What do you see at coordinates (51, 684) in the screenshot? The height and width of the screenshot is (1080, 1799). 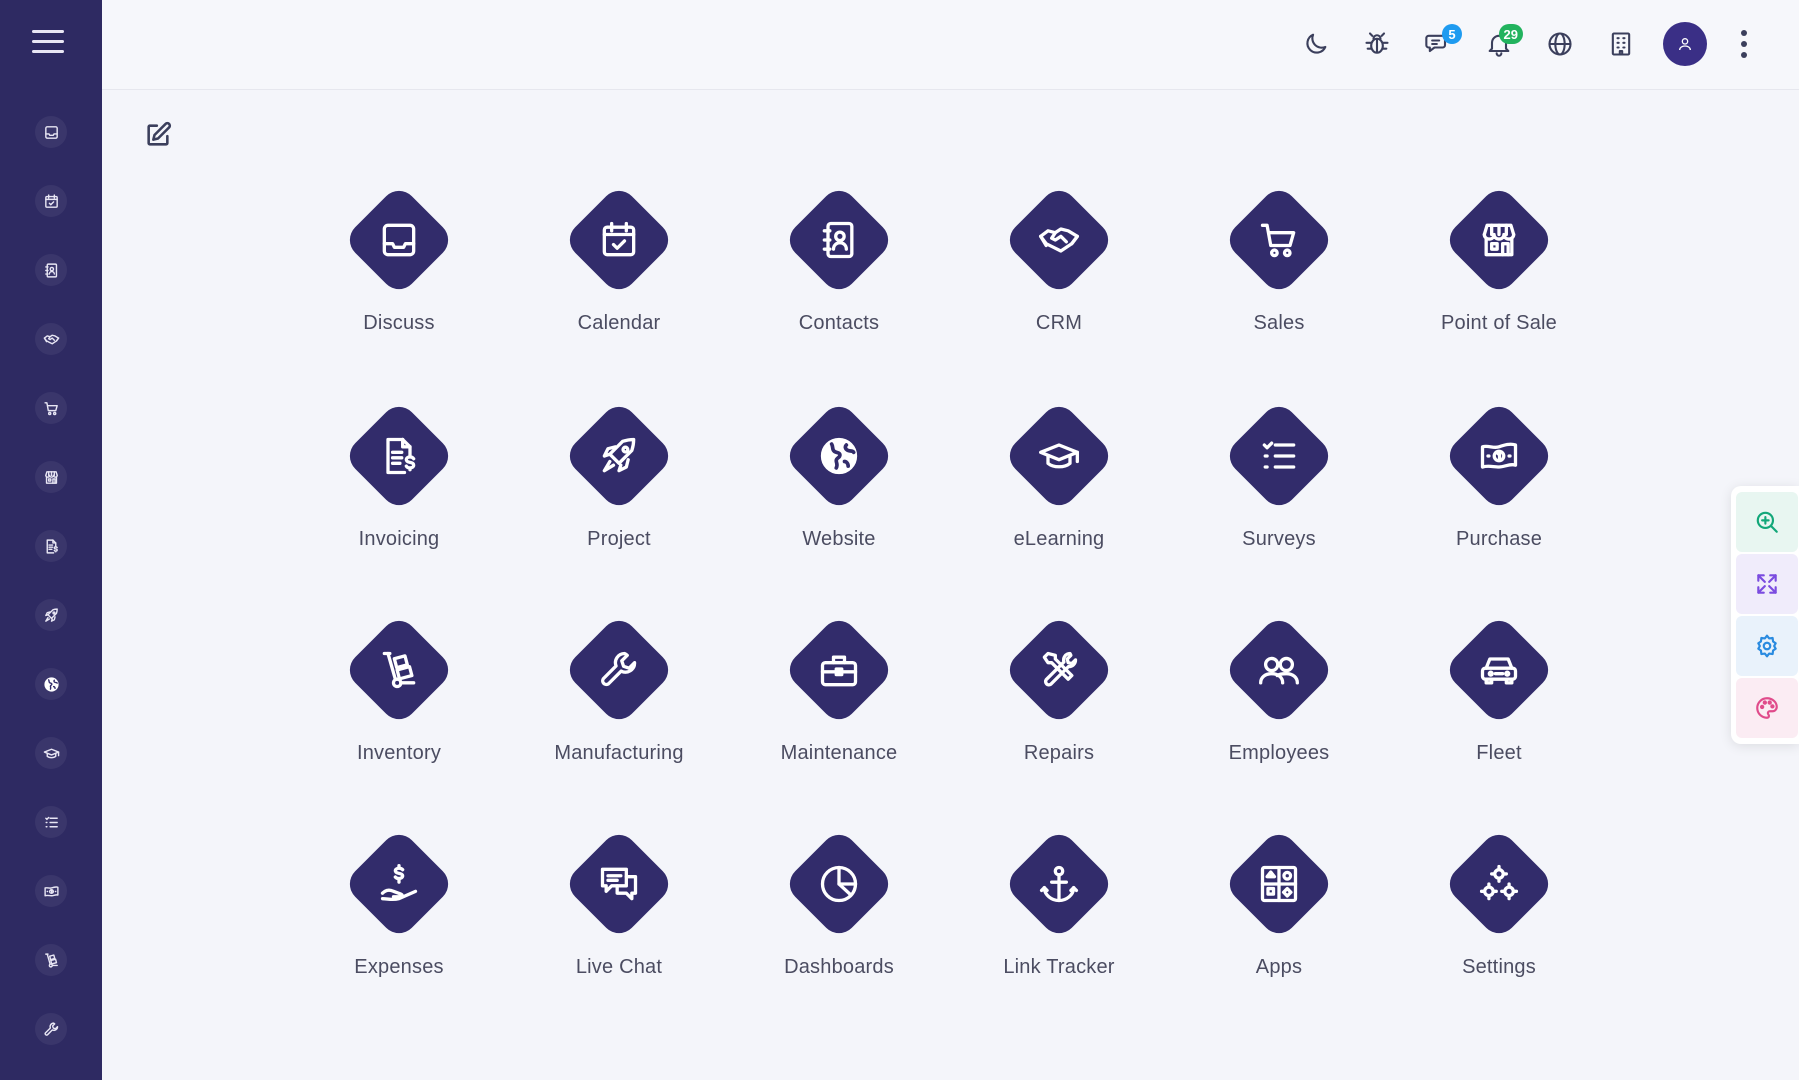 I see `sidebar-item-website` at bounding box center [51, 684].